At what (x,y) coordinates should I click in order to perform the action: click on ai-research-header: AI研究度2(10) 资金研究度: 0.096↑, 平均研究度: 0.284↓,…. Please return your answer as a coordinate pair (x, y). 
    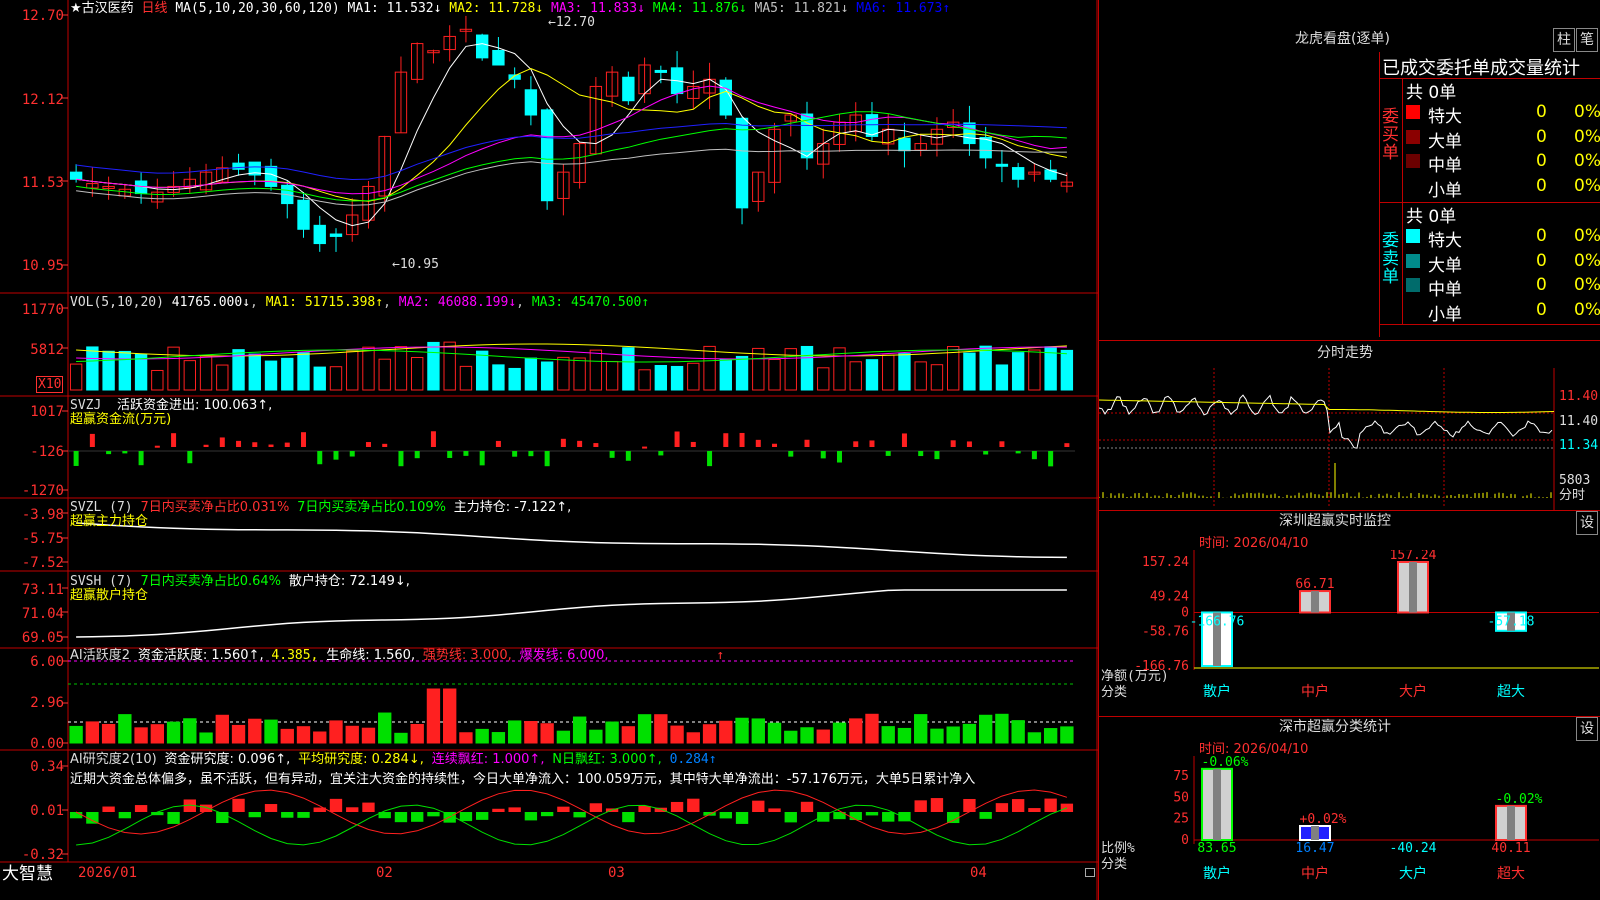
    Looking at the image, I should click on (393, 759).